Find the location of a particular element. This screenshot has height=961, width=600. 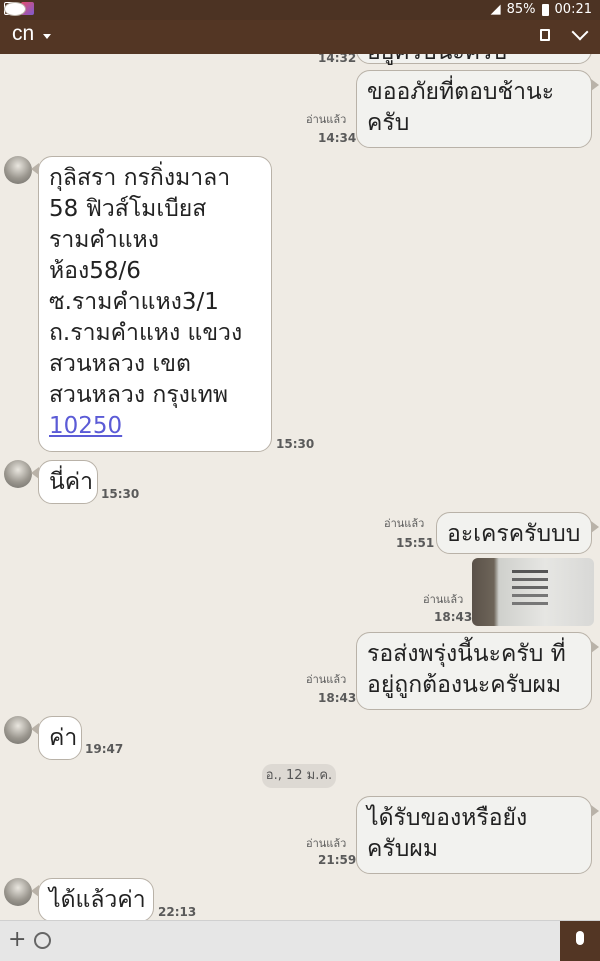

message-time: 14:34 is located at coordinates (337, 138).